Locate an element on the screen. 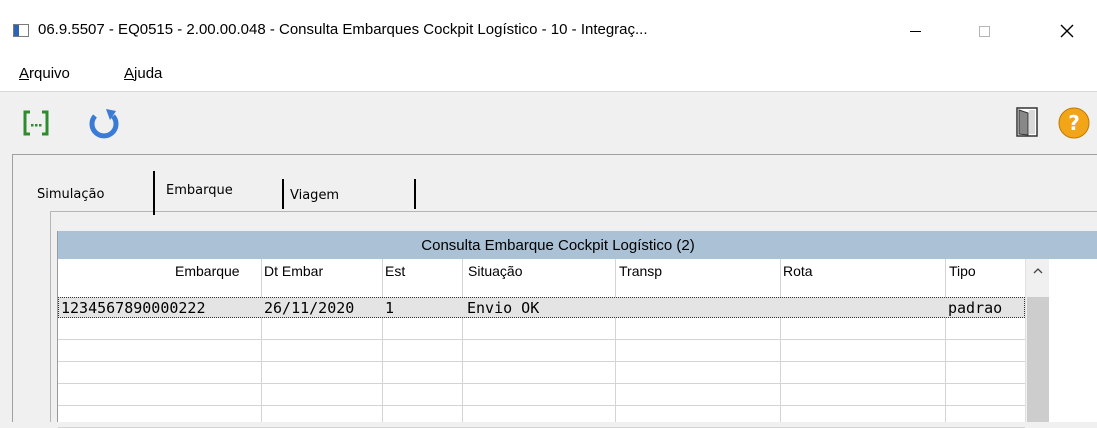  cell-tipo: padrao is located at coordinates (975, 308).